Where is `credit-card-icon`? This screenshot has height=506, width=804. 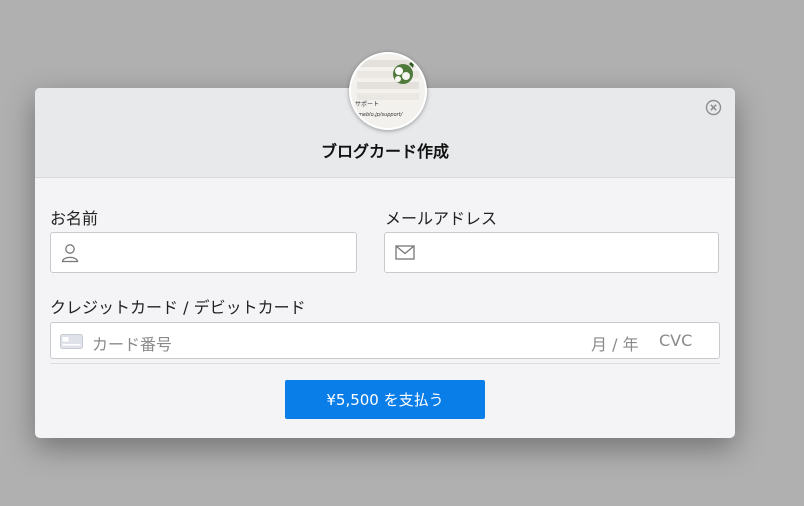 credit-card-icon is located at coordinates (71, 343).